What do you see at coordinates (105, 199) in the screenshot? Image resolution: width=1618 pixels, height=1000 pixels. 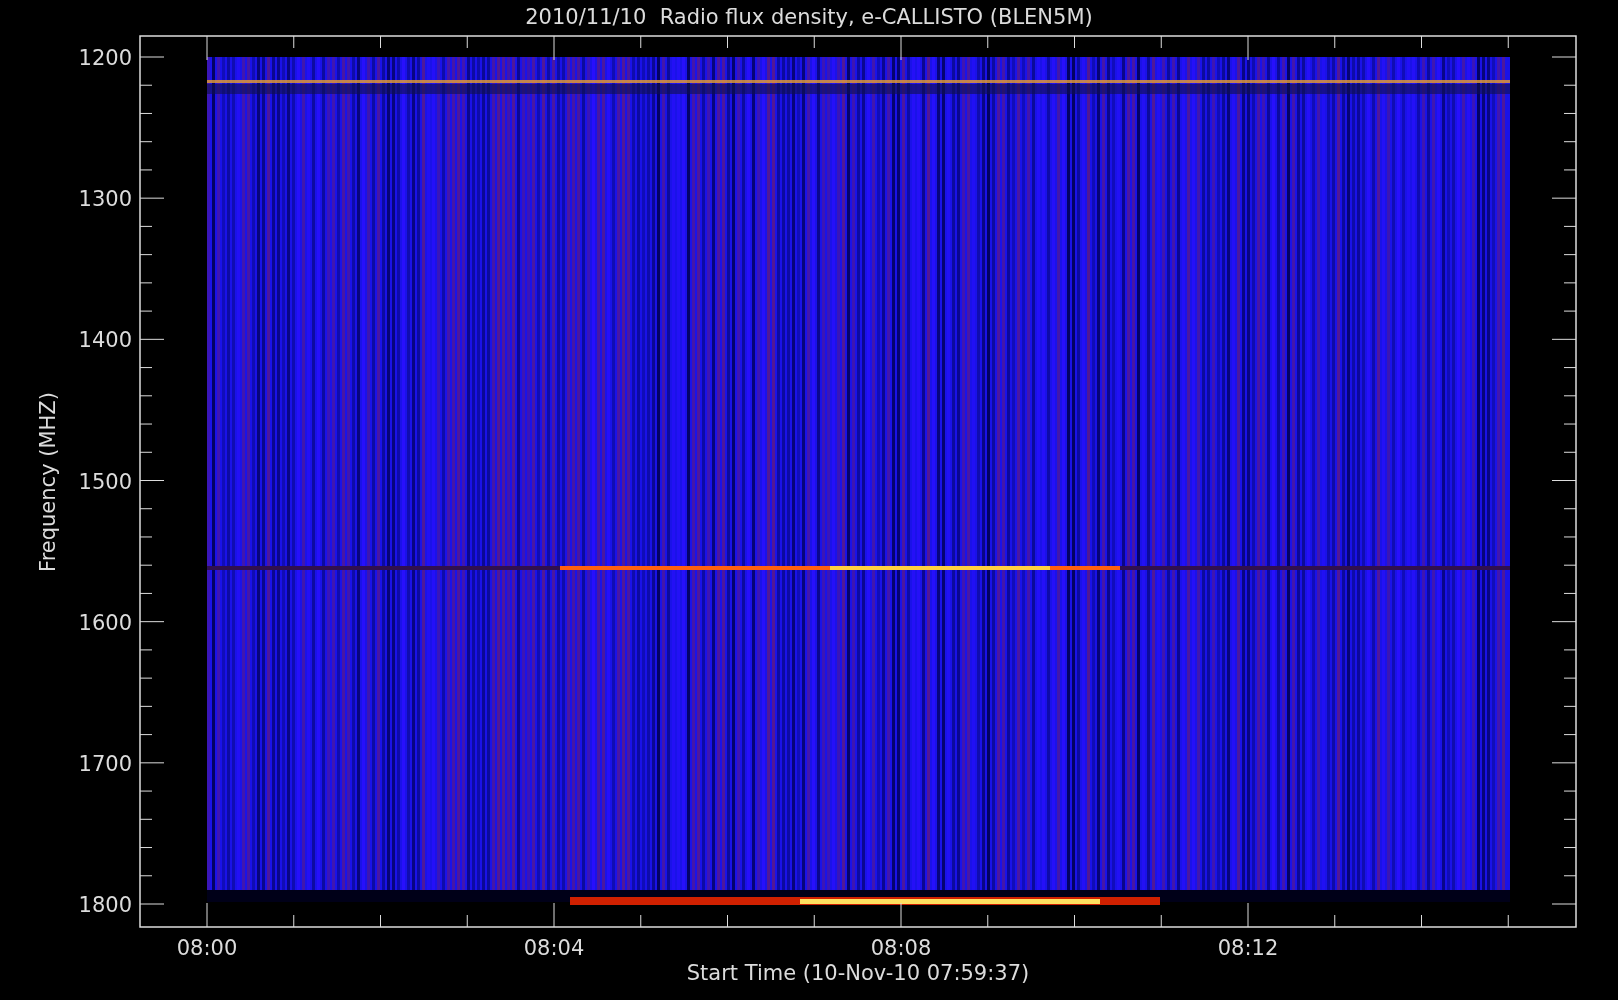 I see `y-tick-label: 1300` at bounding box center [105, 199].